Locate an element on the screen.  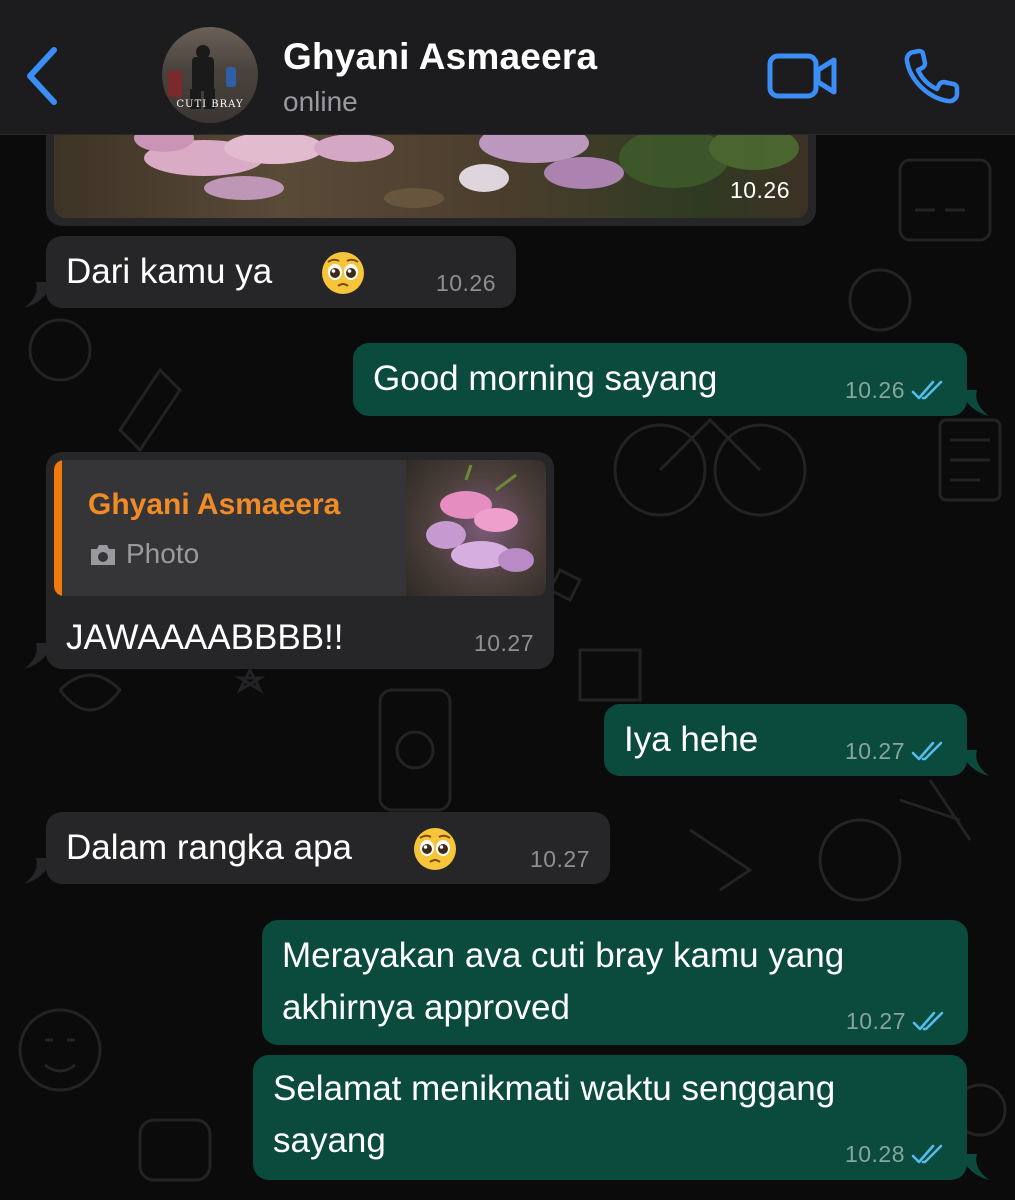
back-button is located at coordinates (44, 76).